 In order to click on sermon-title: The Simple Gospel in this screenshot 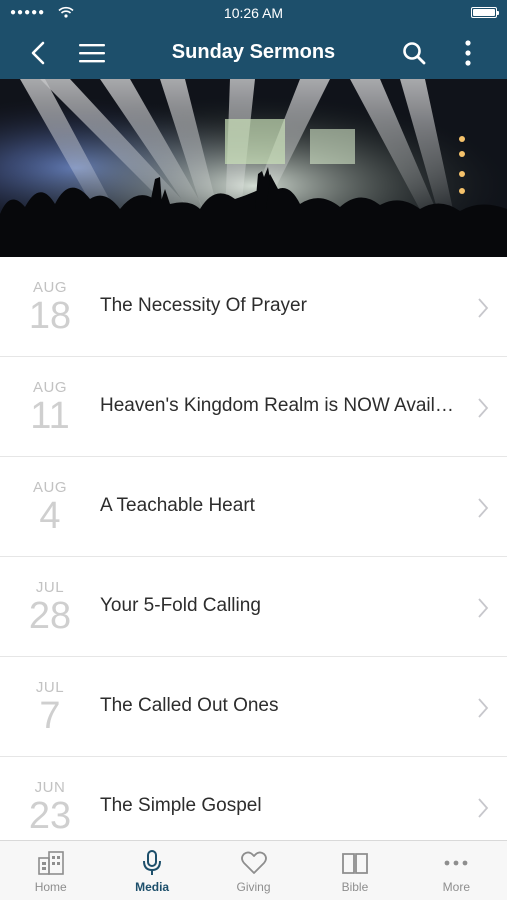, I will do `click(181, 805)`.